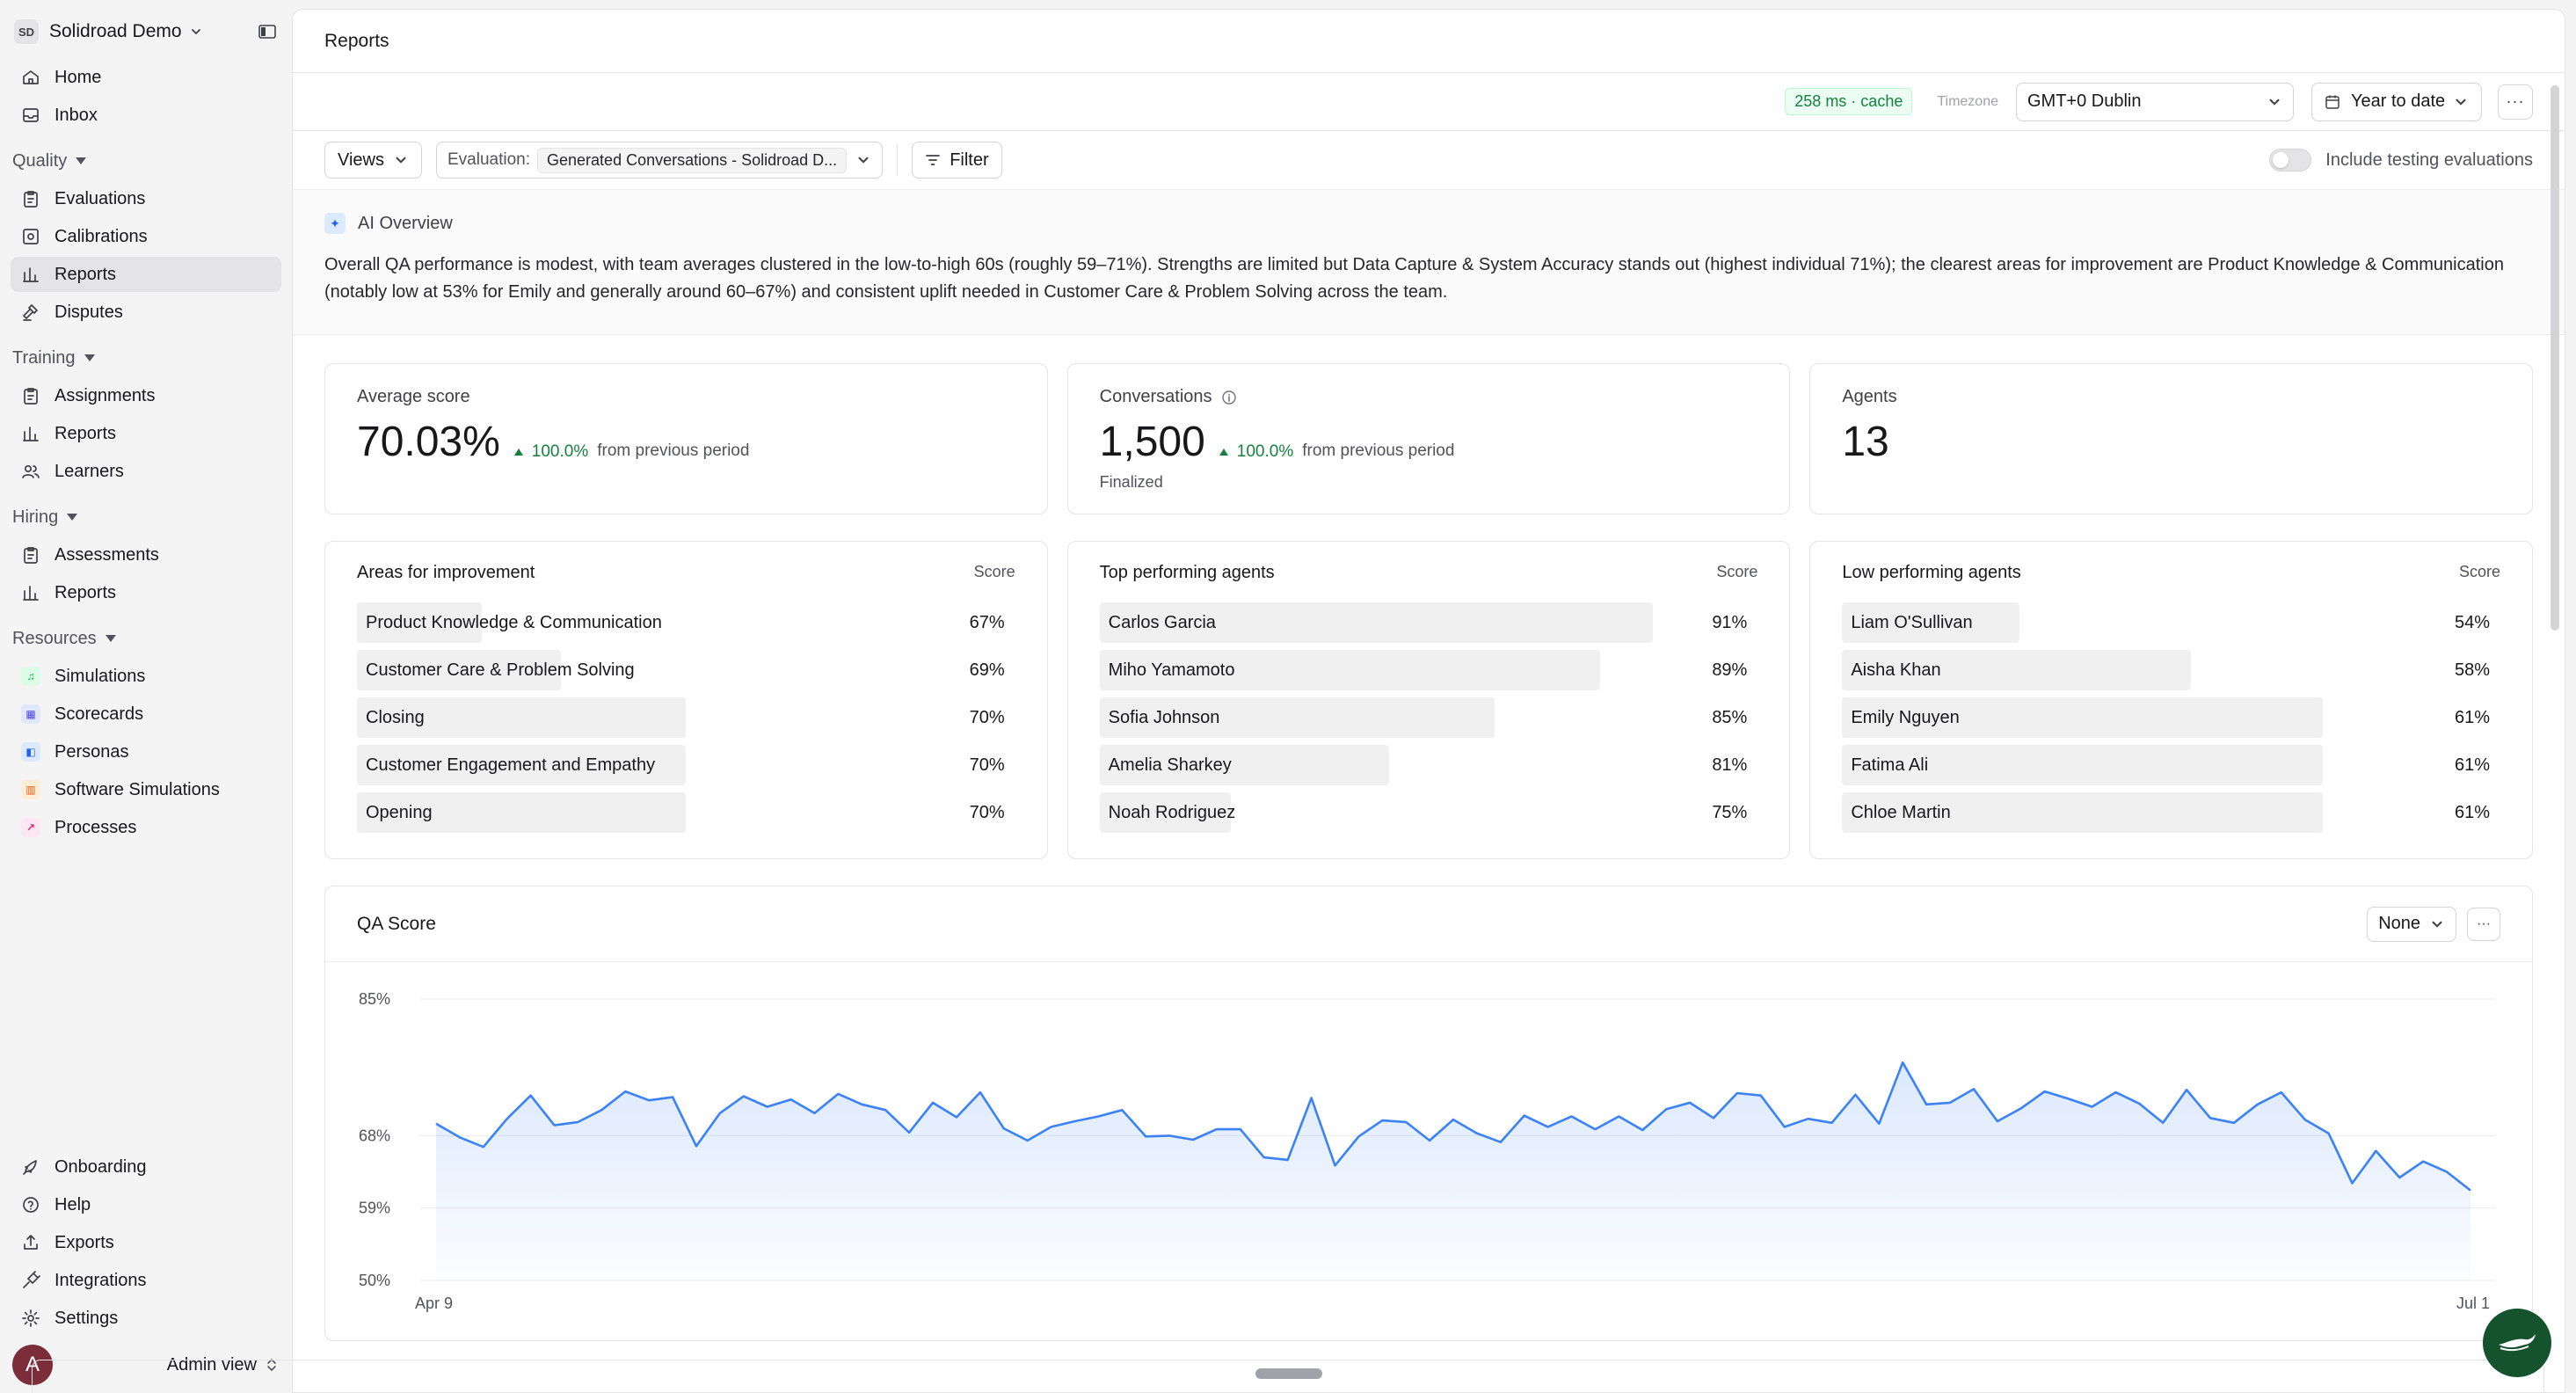 The image size is (2576, 1393). I want to click on chart-more-button: ···, so click(2483, 924).